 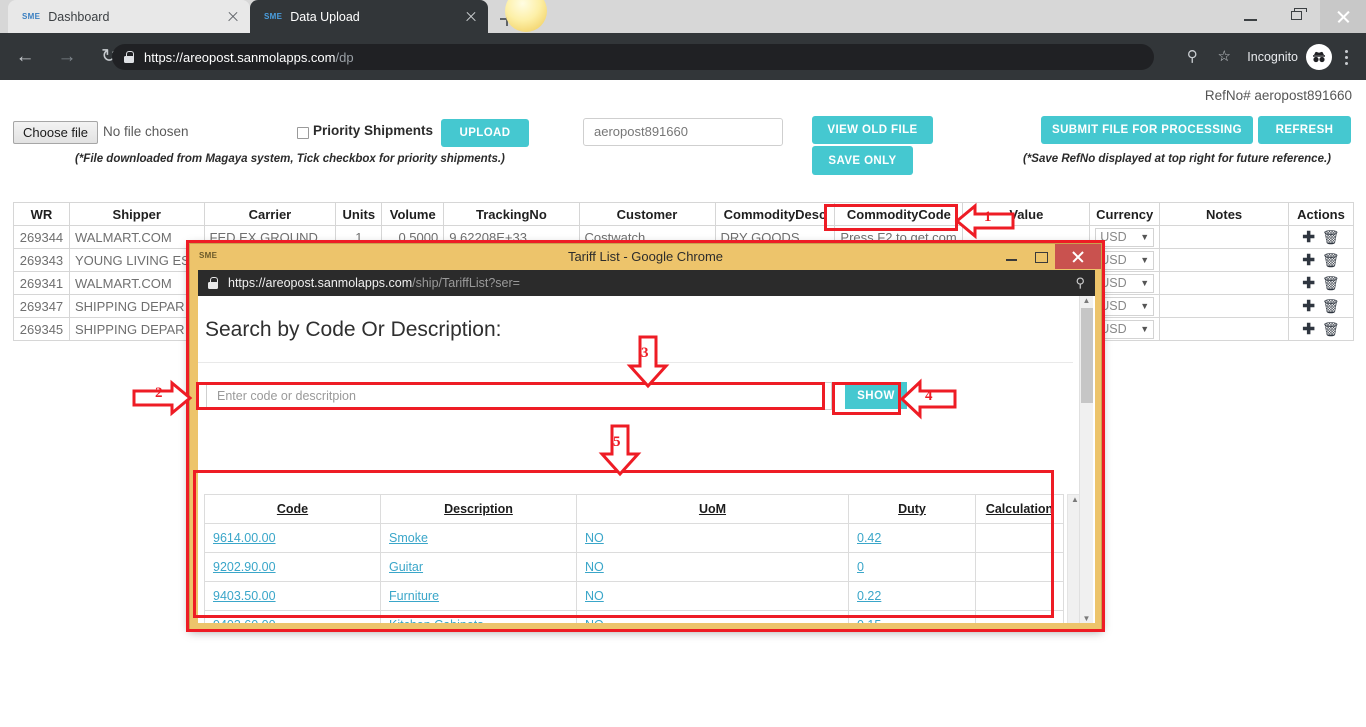 I want to click on annotation-box-search-input, so click(x=510, y=396).